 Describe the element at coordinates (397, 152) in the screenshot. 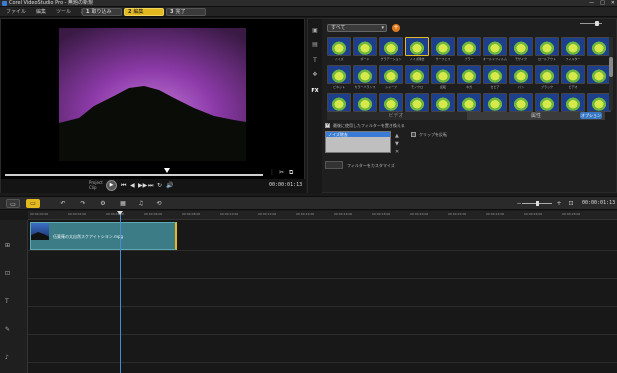

I see `remove-filter-icon: ✕` at that location.